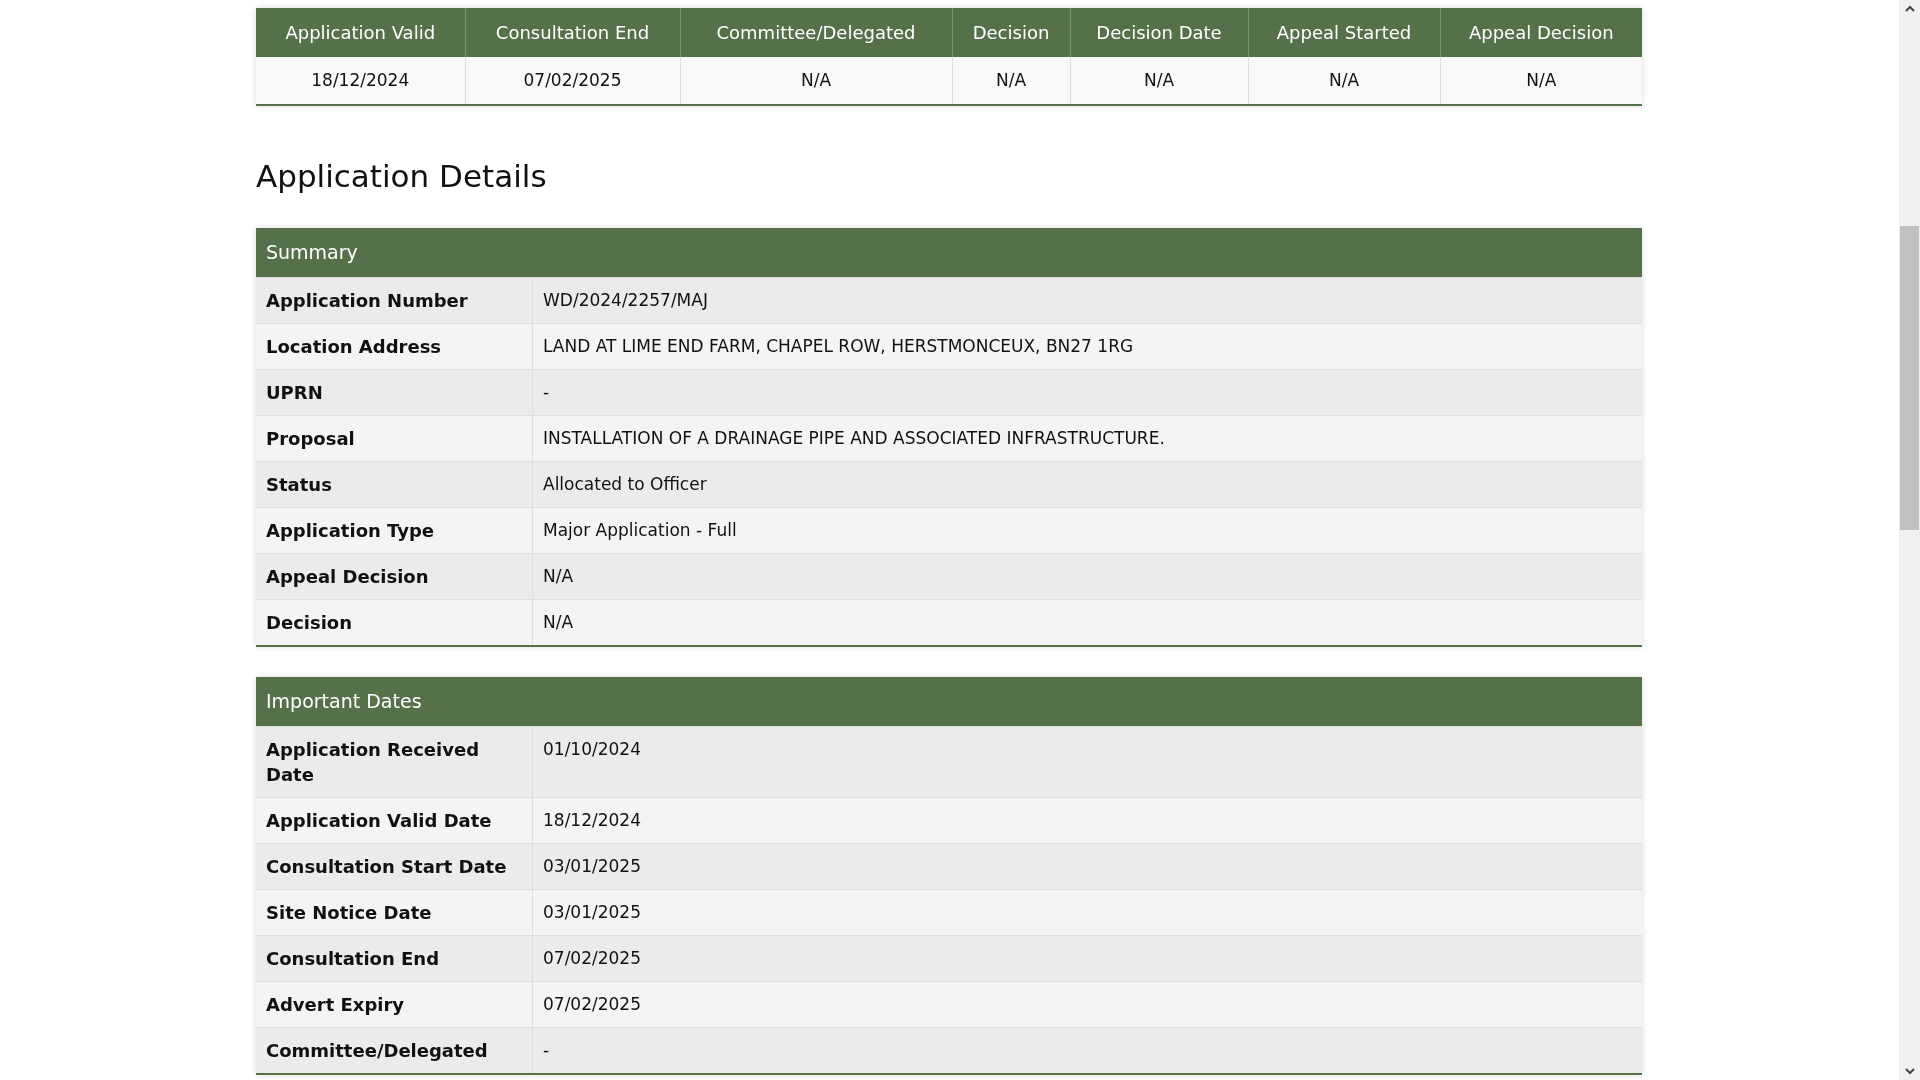 The height and width of the screenshot is (1080, 1920). What do you see at coordinates (816, 32) in the screenshot?
I see `column-header: Committee/Delegated` at bounding box center [816, 32].